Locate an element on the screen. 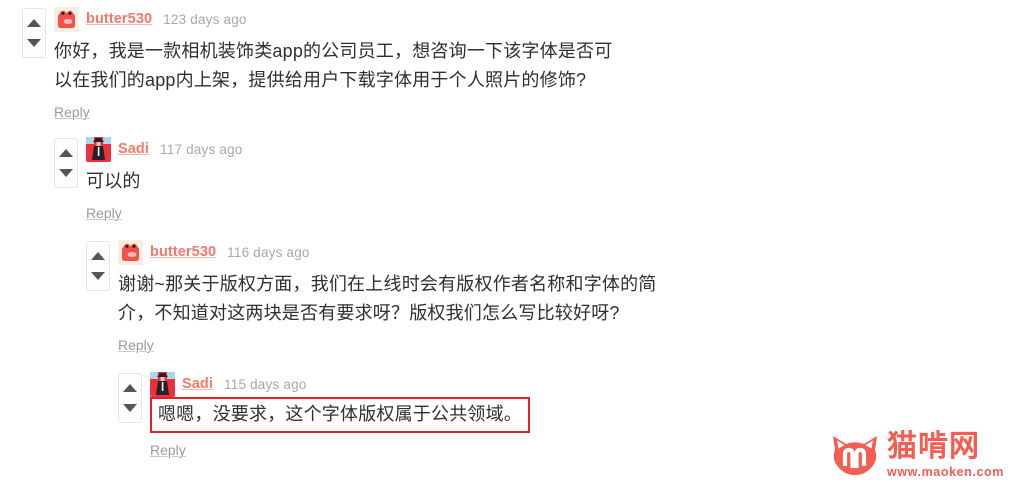 The height and width of the screenshot is (504, 1024). comment-body: 可以的 is located at coordinates (113, 181).